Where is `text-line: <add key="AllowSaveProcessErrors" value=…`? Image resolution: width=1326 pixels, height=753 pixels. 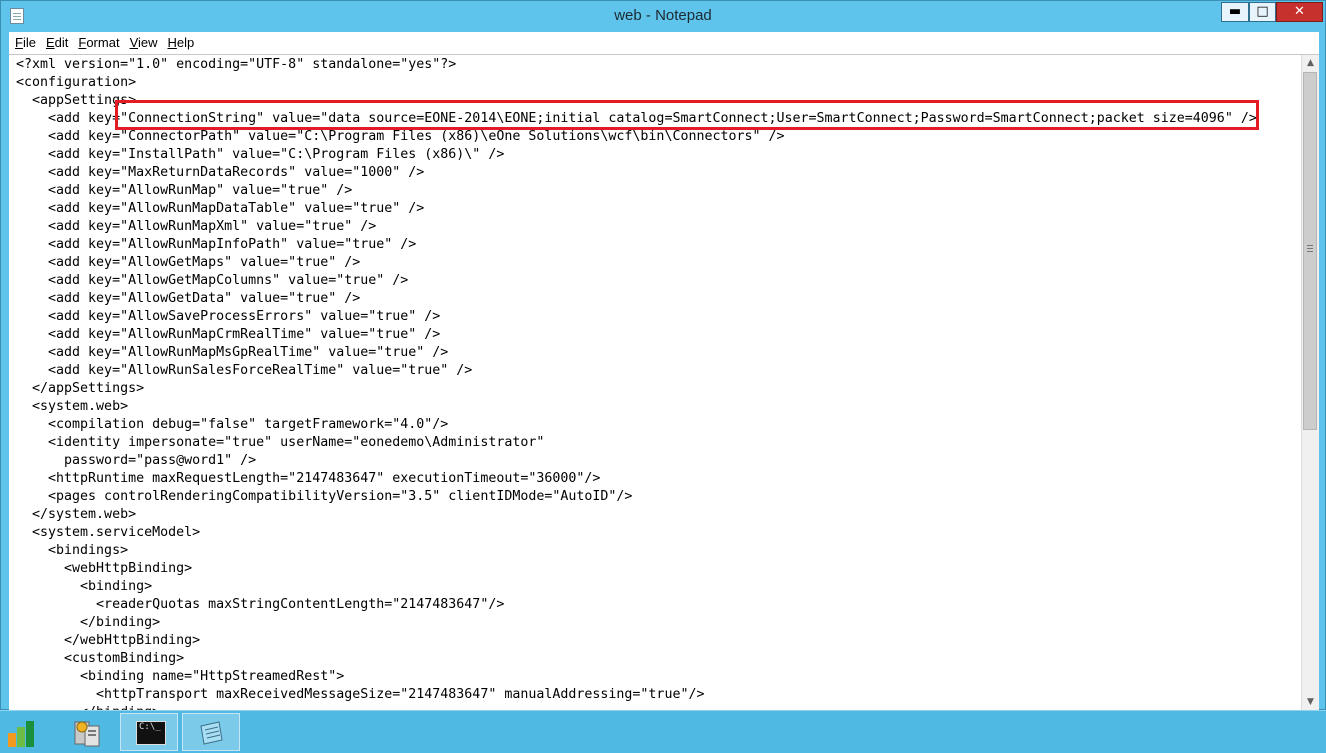
text-line: <add key="AllowSaveProcessErrors" value=… is located at coordinates (636, 317).